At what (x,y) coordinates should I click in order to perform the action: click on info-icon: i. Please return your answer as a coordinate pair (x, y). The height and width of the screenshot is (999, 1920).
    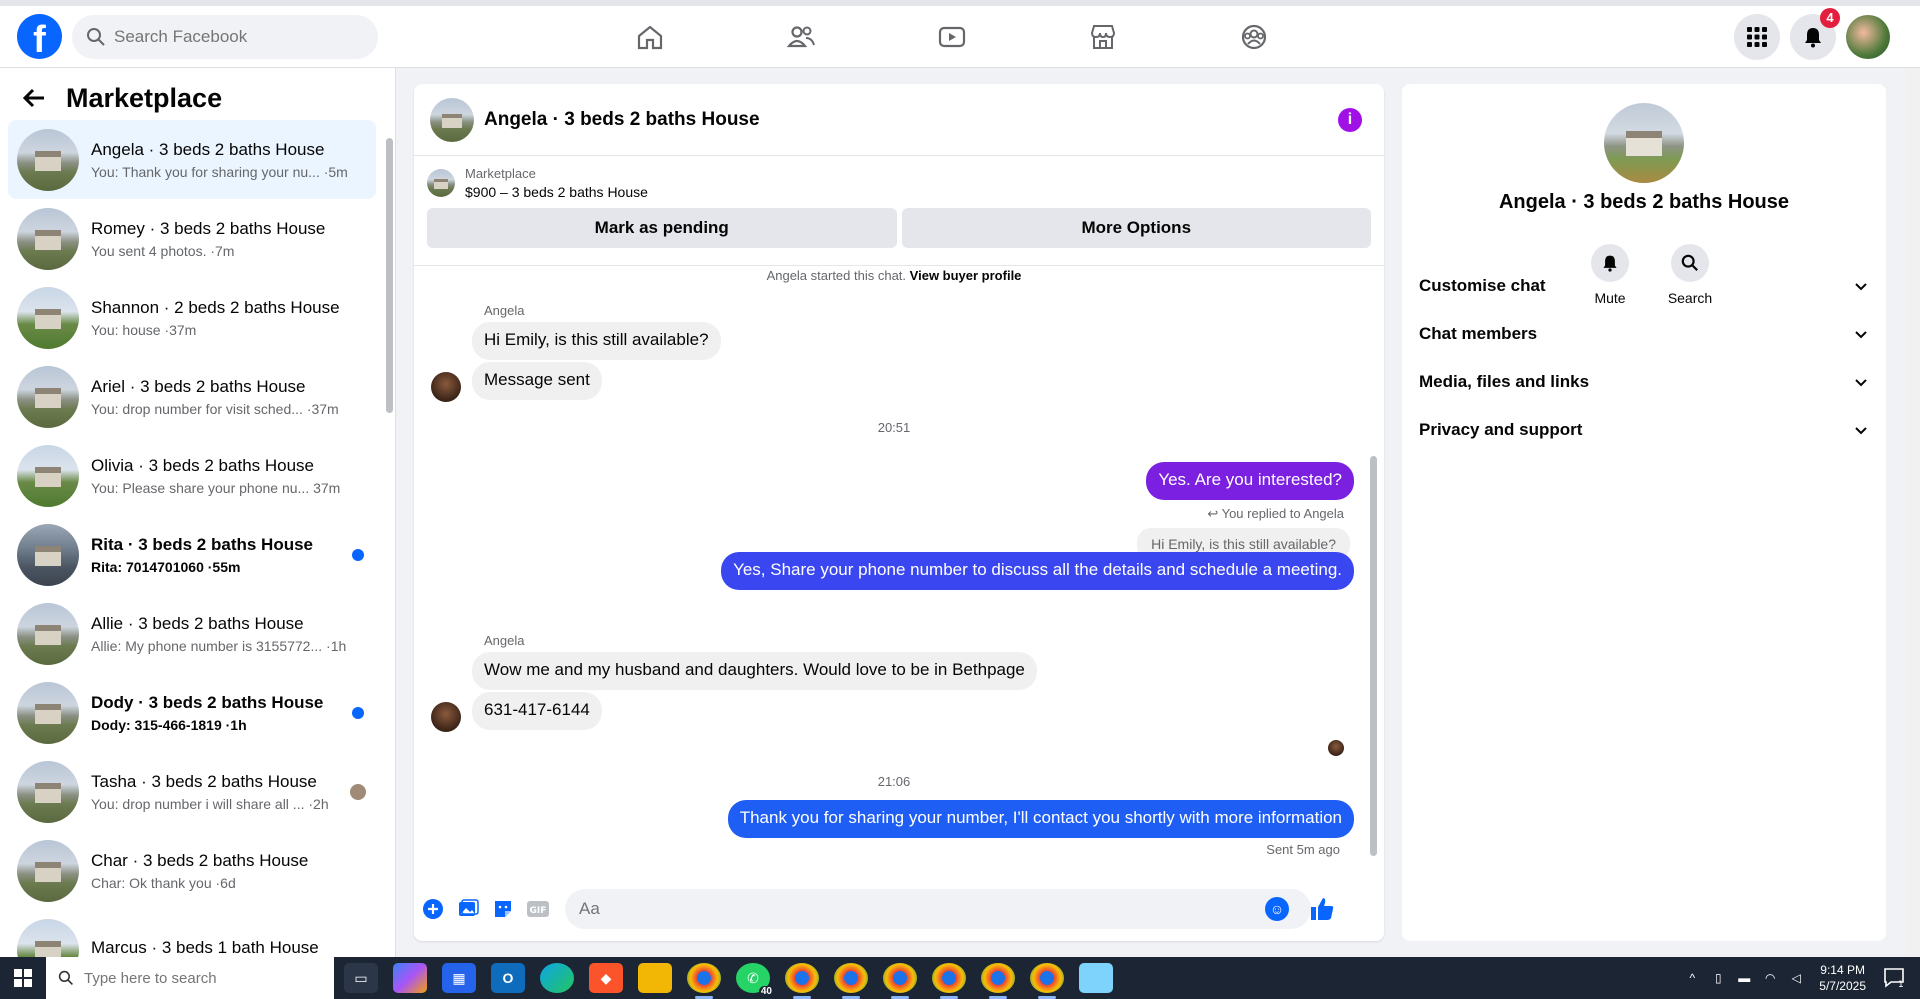
    Looking at the image, I should click on (1350, 120).